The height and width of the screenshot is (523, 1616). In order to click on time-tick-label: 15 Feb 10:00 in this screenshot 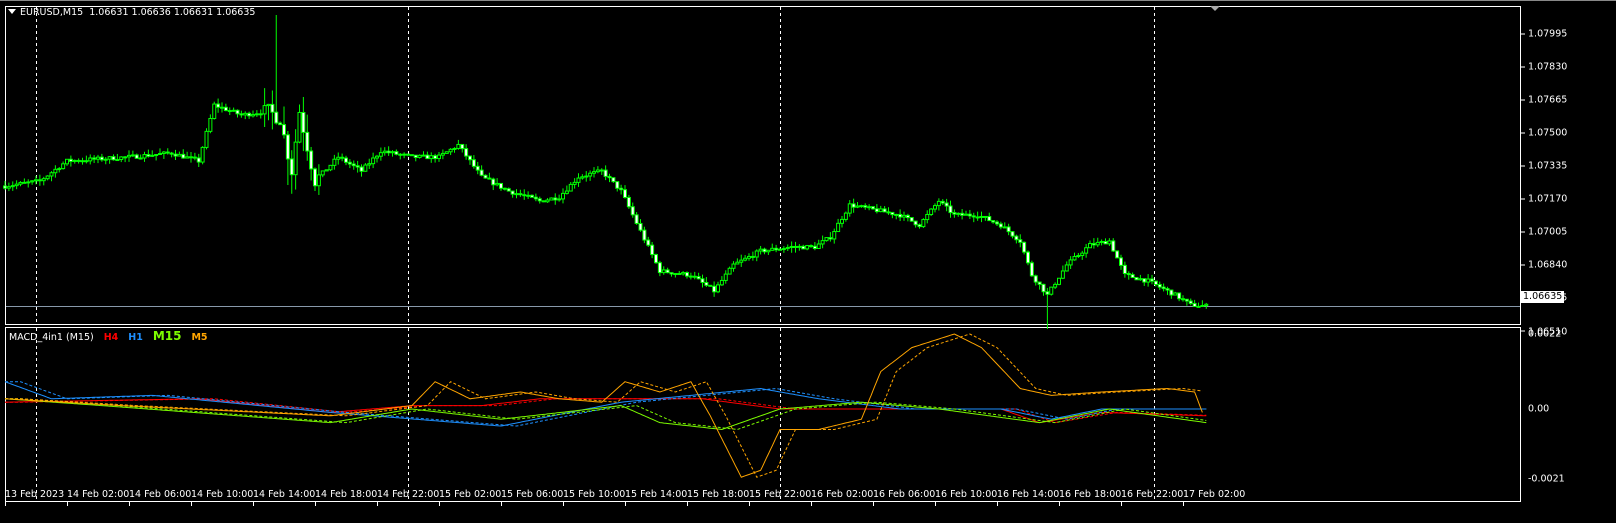, I will do `click(594, 494)`.